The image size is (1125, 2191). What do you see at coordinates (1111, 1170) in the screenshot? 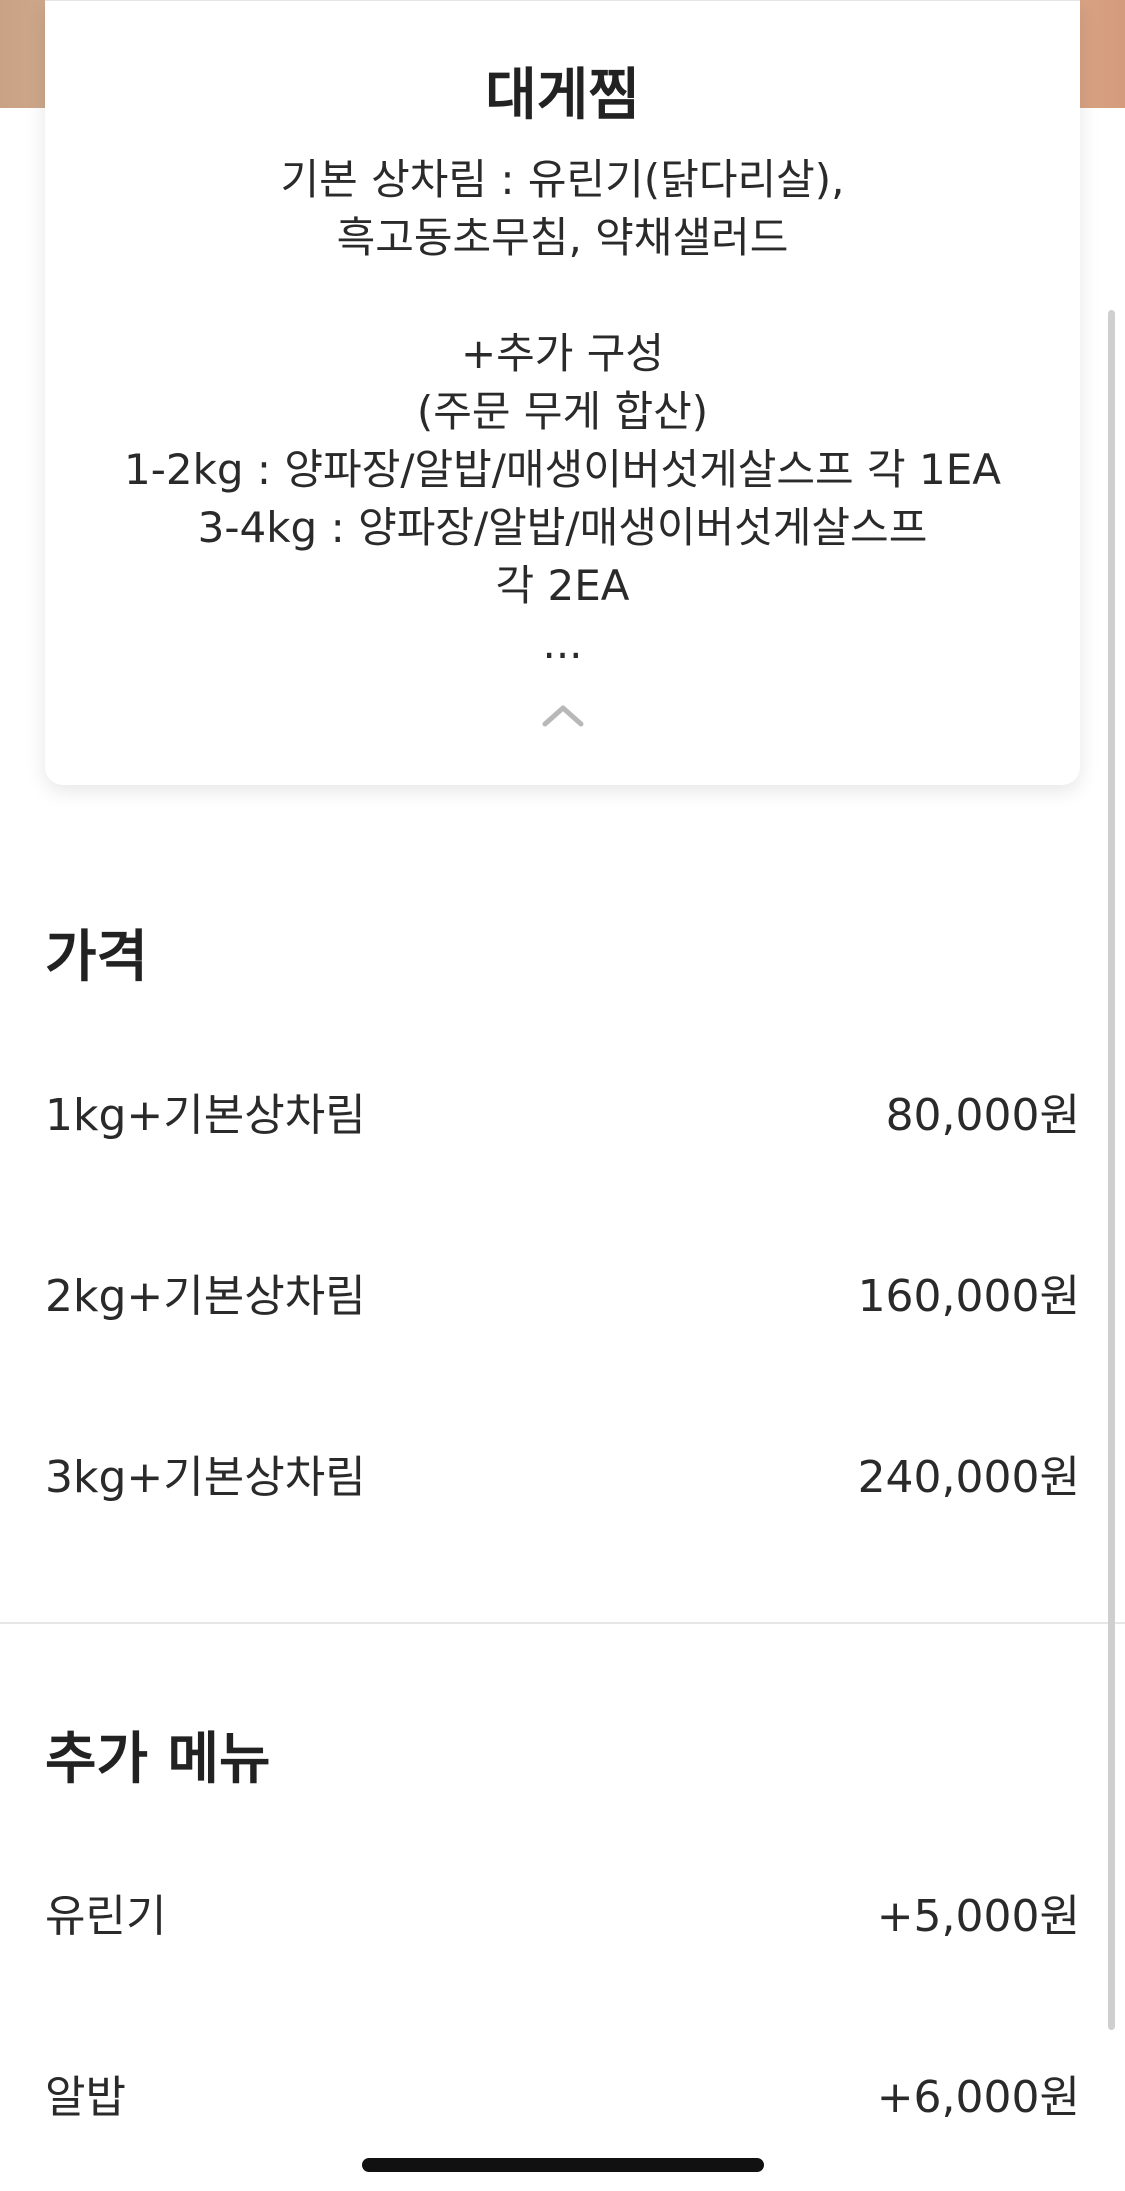
I see `vertical-scrollbar` at bounding box center [1111, 1170].